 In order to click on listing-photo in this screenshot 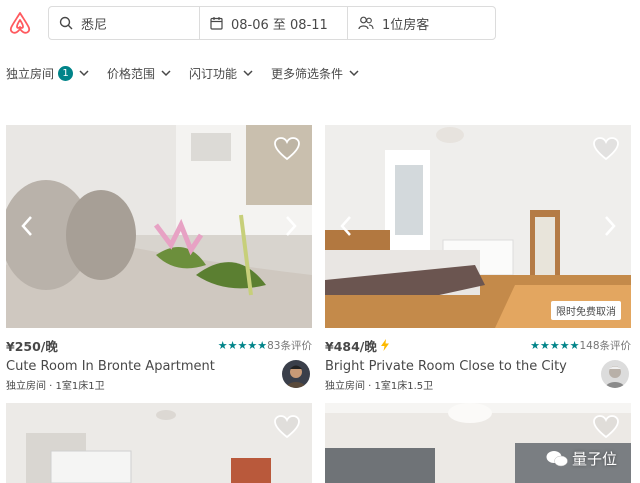, I will do `click(159, 443)`.